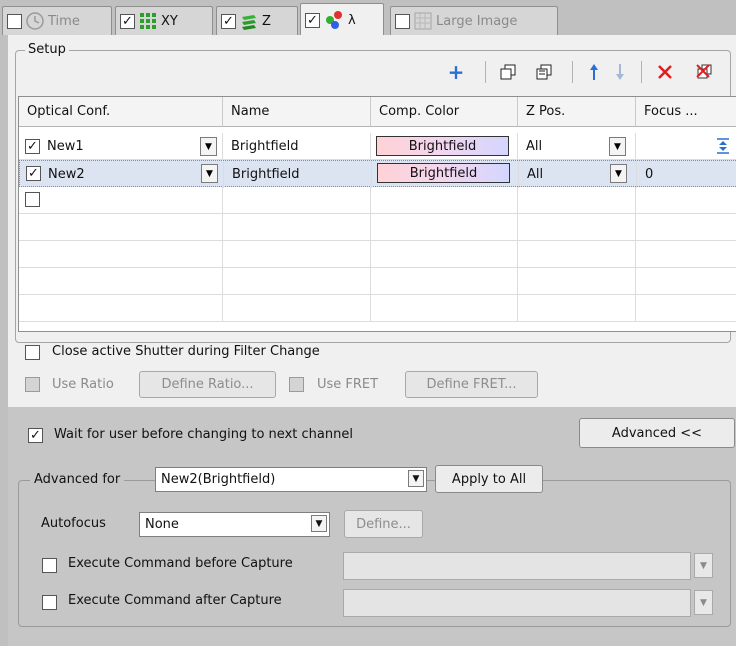  Describe the element at coordinates (228, 21) in the screenshot. I see `tab-z-checkbox: ✓` at that location.